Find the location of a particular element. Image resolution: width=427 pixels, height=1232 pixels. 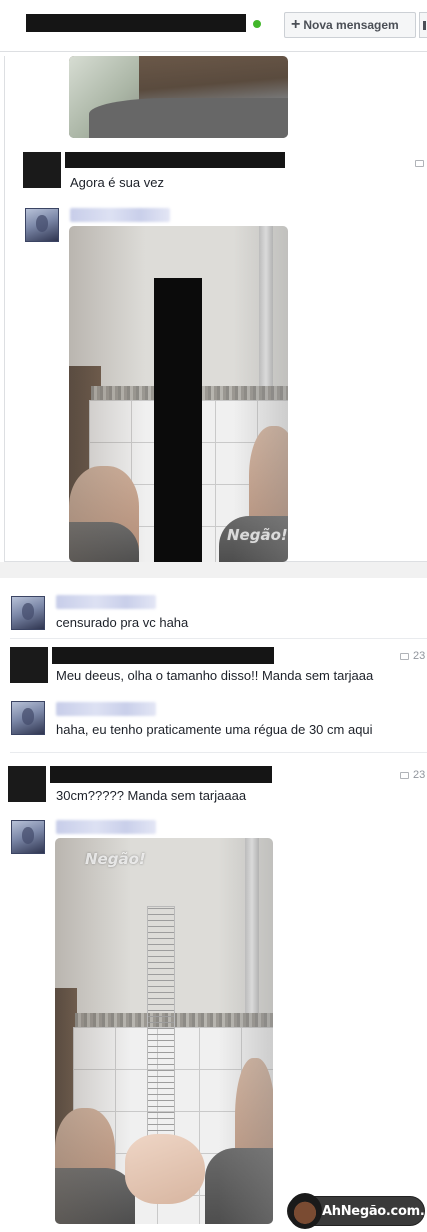

more-icon is located at coordinates (424, 25).